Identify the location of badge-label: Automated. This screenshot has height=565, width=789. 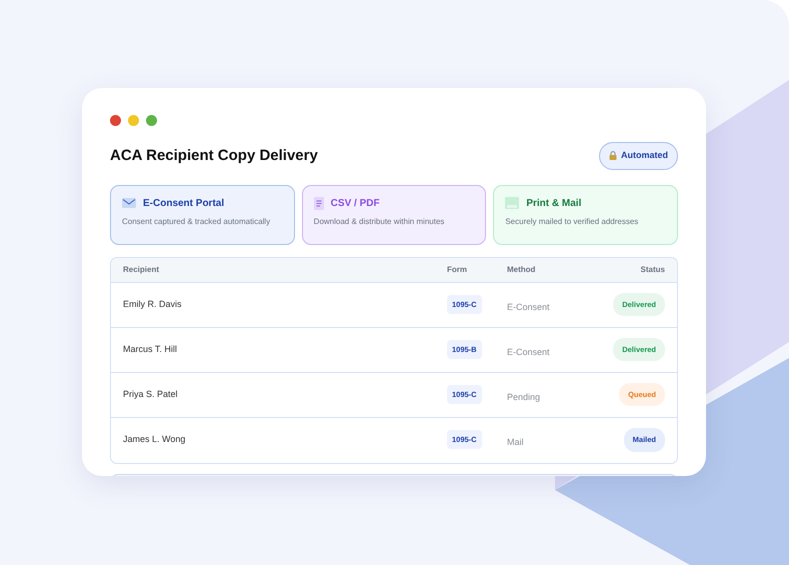
(644, 155).